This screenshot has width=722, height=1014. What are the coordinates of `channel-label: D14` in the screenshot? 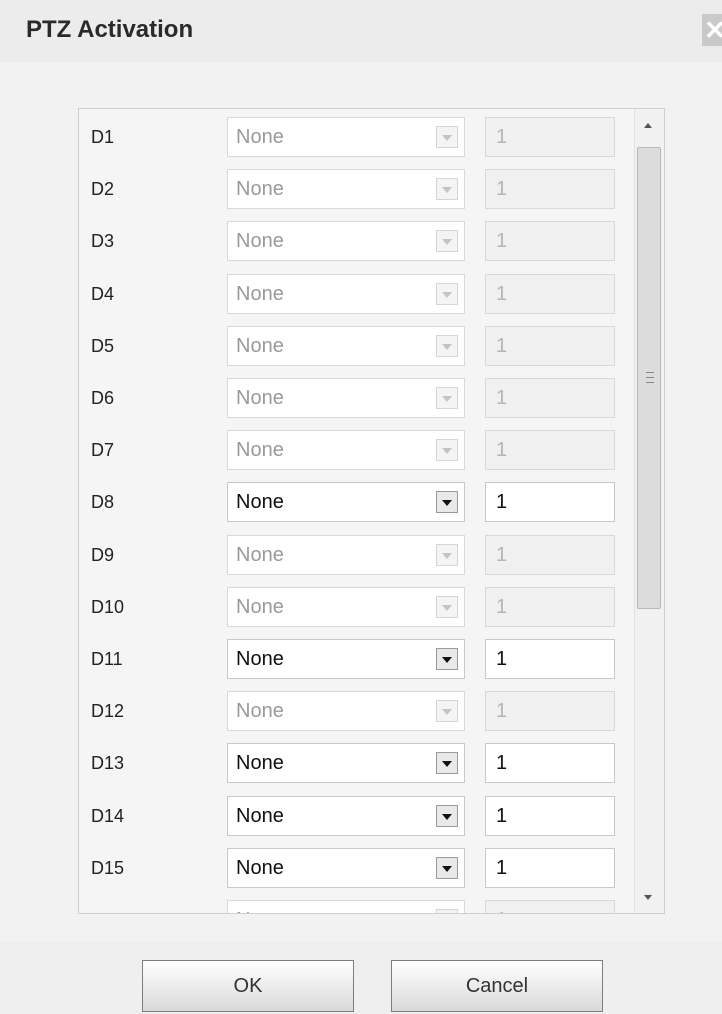 It's located at (108, 815).